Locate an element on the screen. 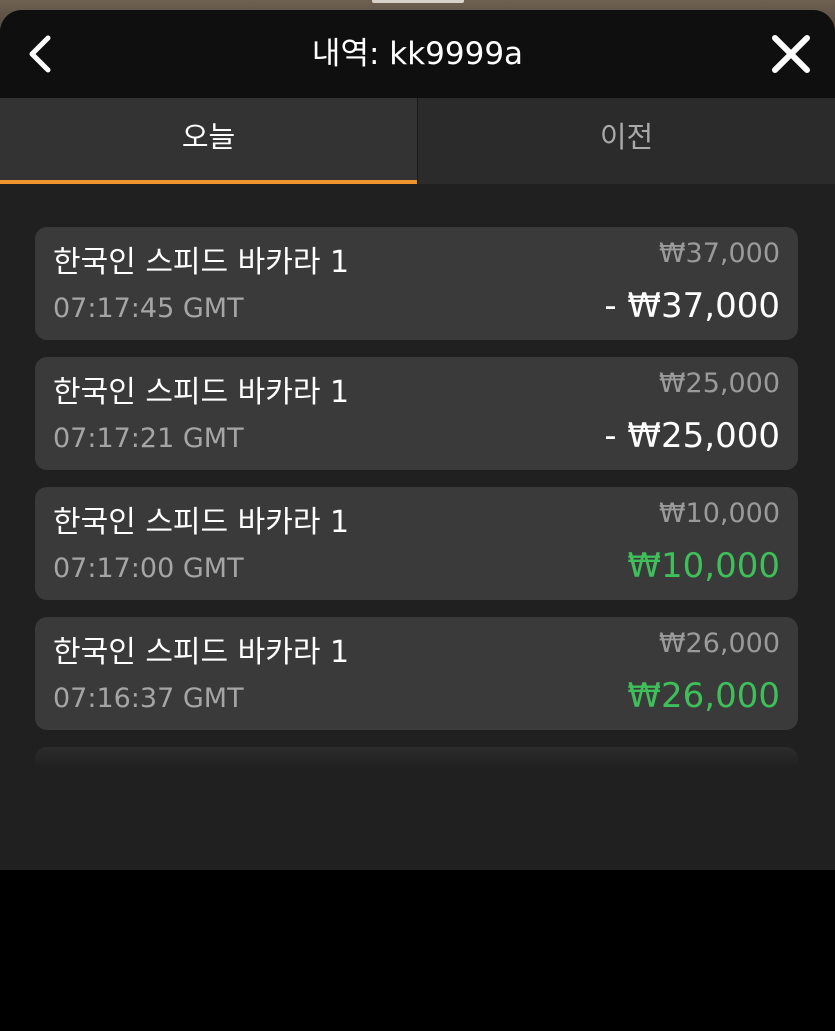 The height and width of the screenshot is (1031, 835). result-amount: - ₩25,000 is located at coordinates (692, 436).